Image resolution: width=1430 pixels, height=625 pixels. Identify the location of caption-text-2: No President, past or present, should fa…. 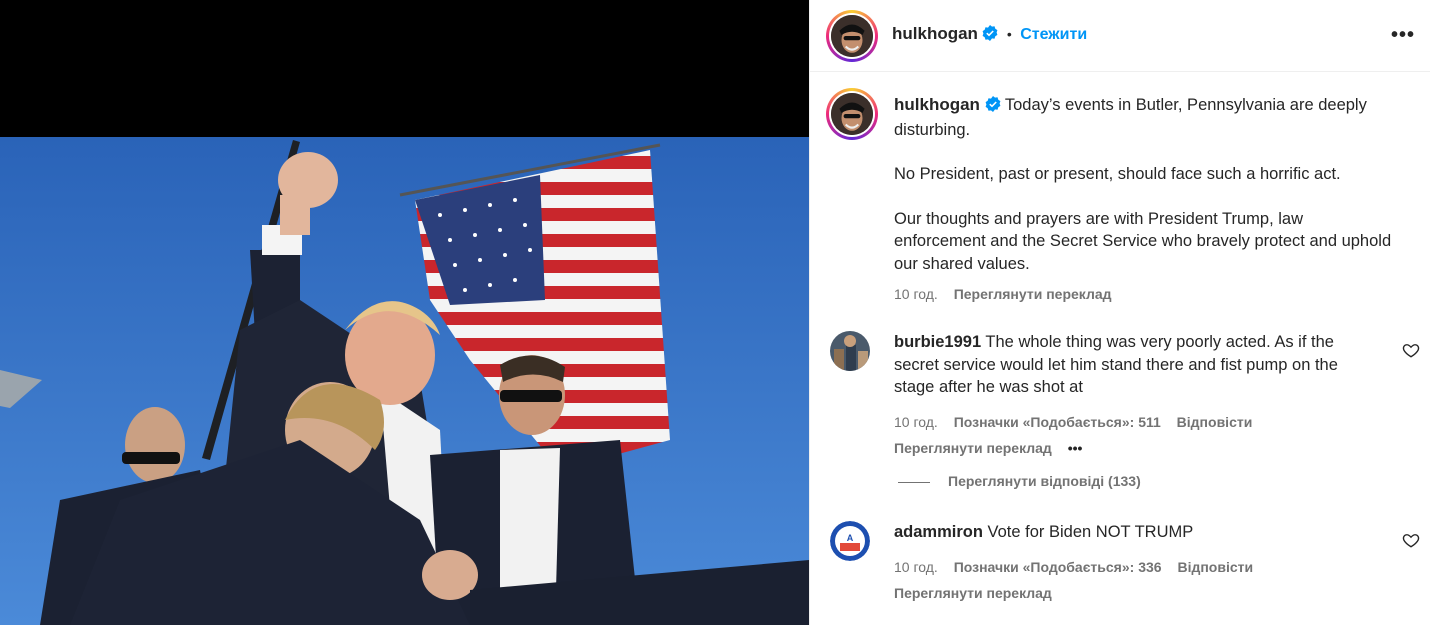
(1117, 174).